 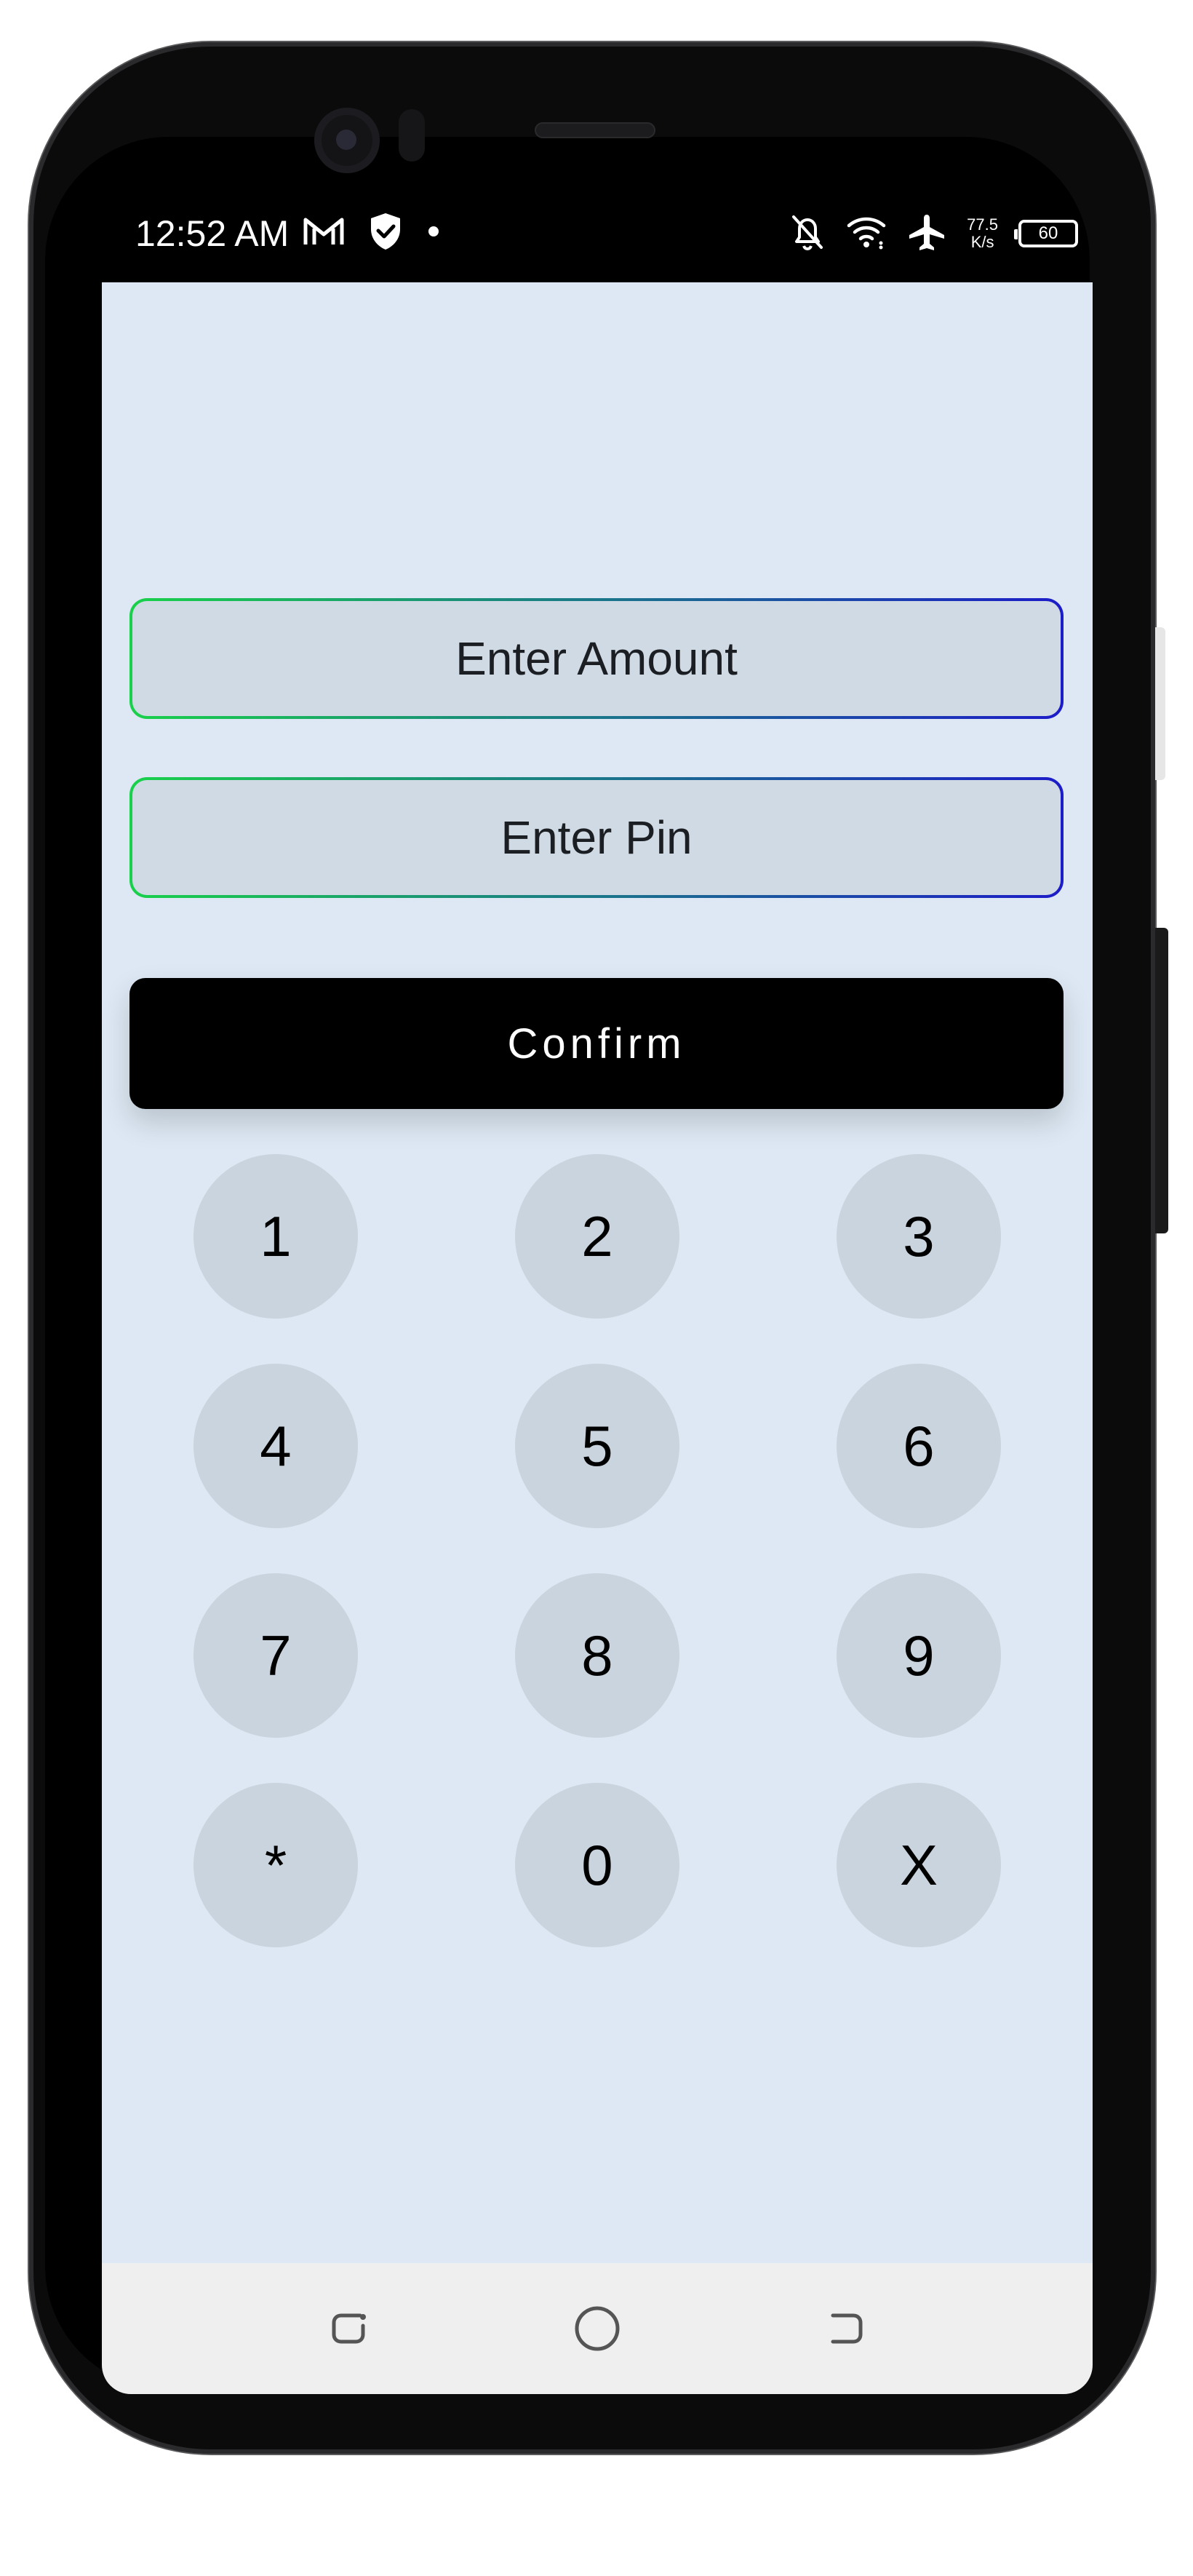 I want to click on key-2: 2, so click(x=597, y=1236).